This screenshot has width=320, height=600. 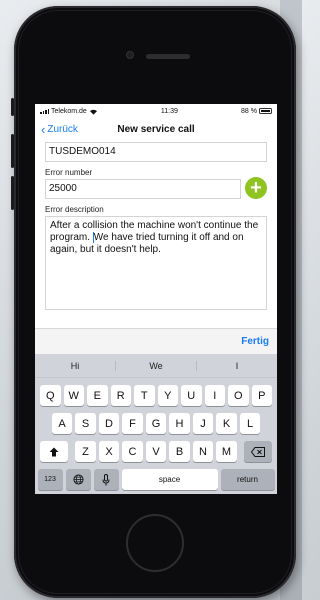 What do you see at coordinates (85, 451) in the screenshot?
I see `key-z: Z` at bounding box center [85, 451].